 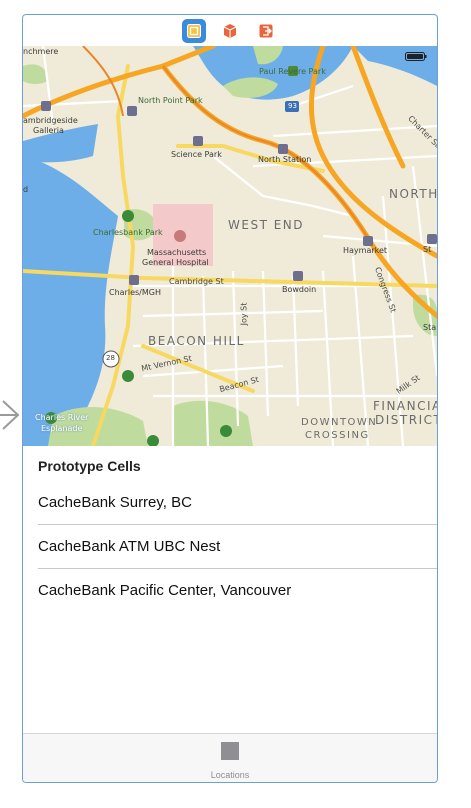 I want to click on map-label: DOWNTOWN, so click(x=339, y=422).